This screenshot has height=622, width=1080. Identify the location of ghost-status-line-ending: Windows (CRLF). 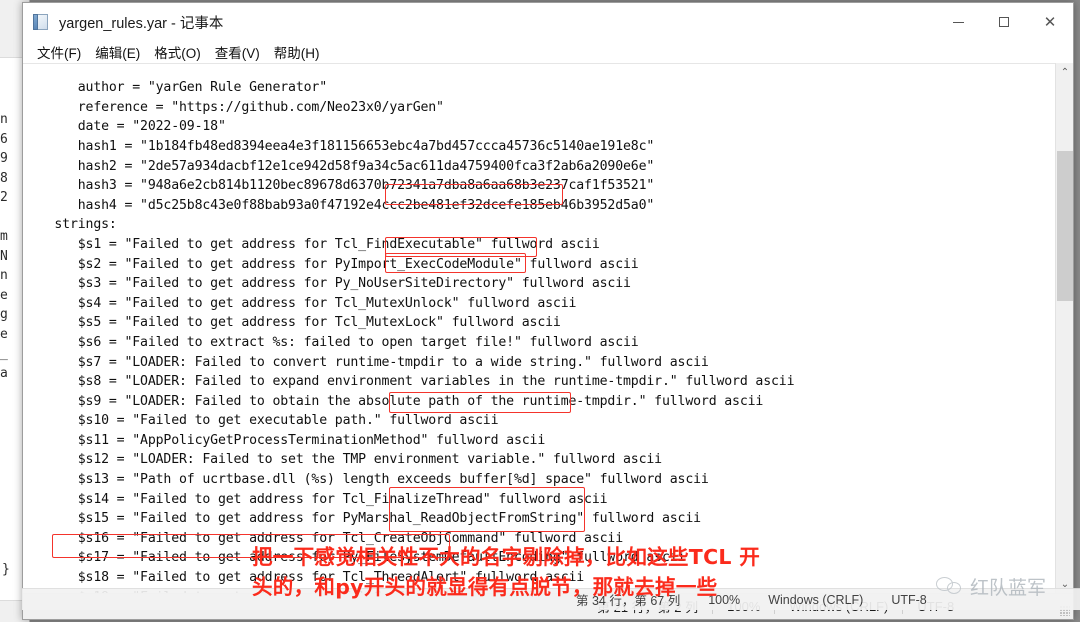
(816, 599).